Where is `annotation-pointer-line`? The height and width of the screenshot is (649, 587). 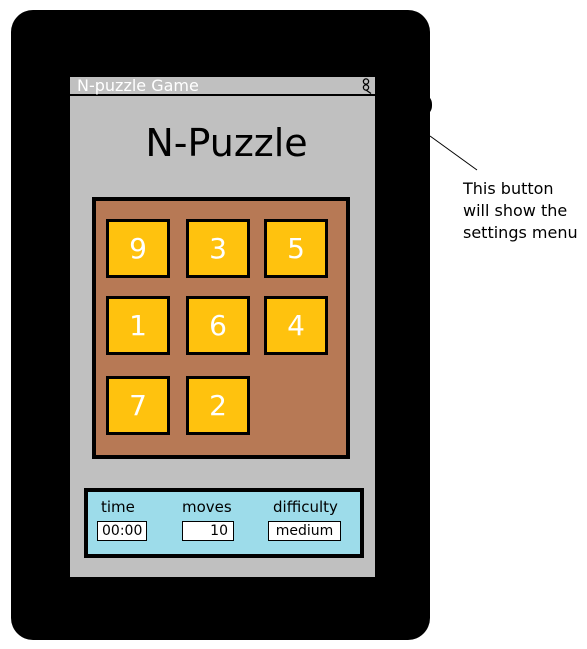
annotation-pointer-line is located at coordinates (453, 153).